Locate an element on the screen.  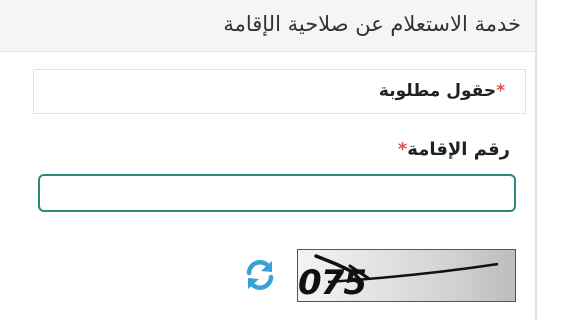
refresh-icon is located at coordinates (260, 275).